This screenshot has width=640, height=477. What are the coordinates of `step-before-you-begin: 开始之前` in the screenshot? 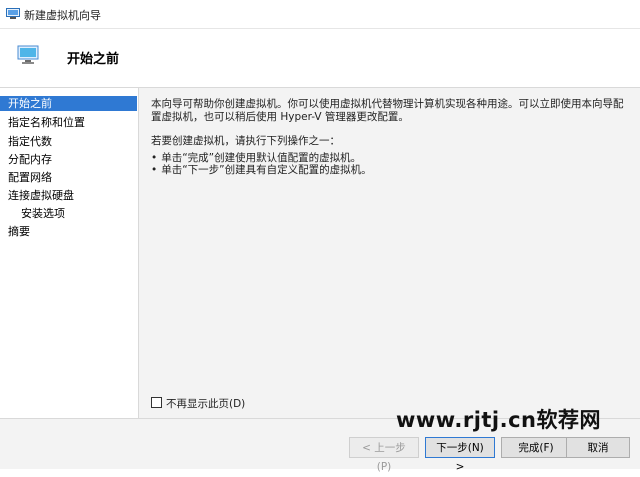 It's located at (68, 103).